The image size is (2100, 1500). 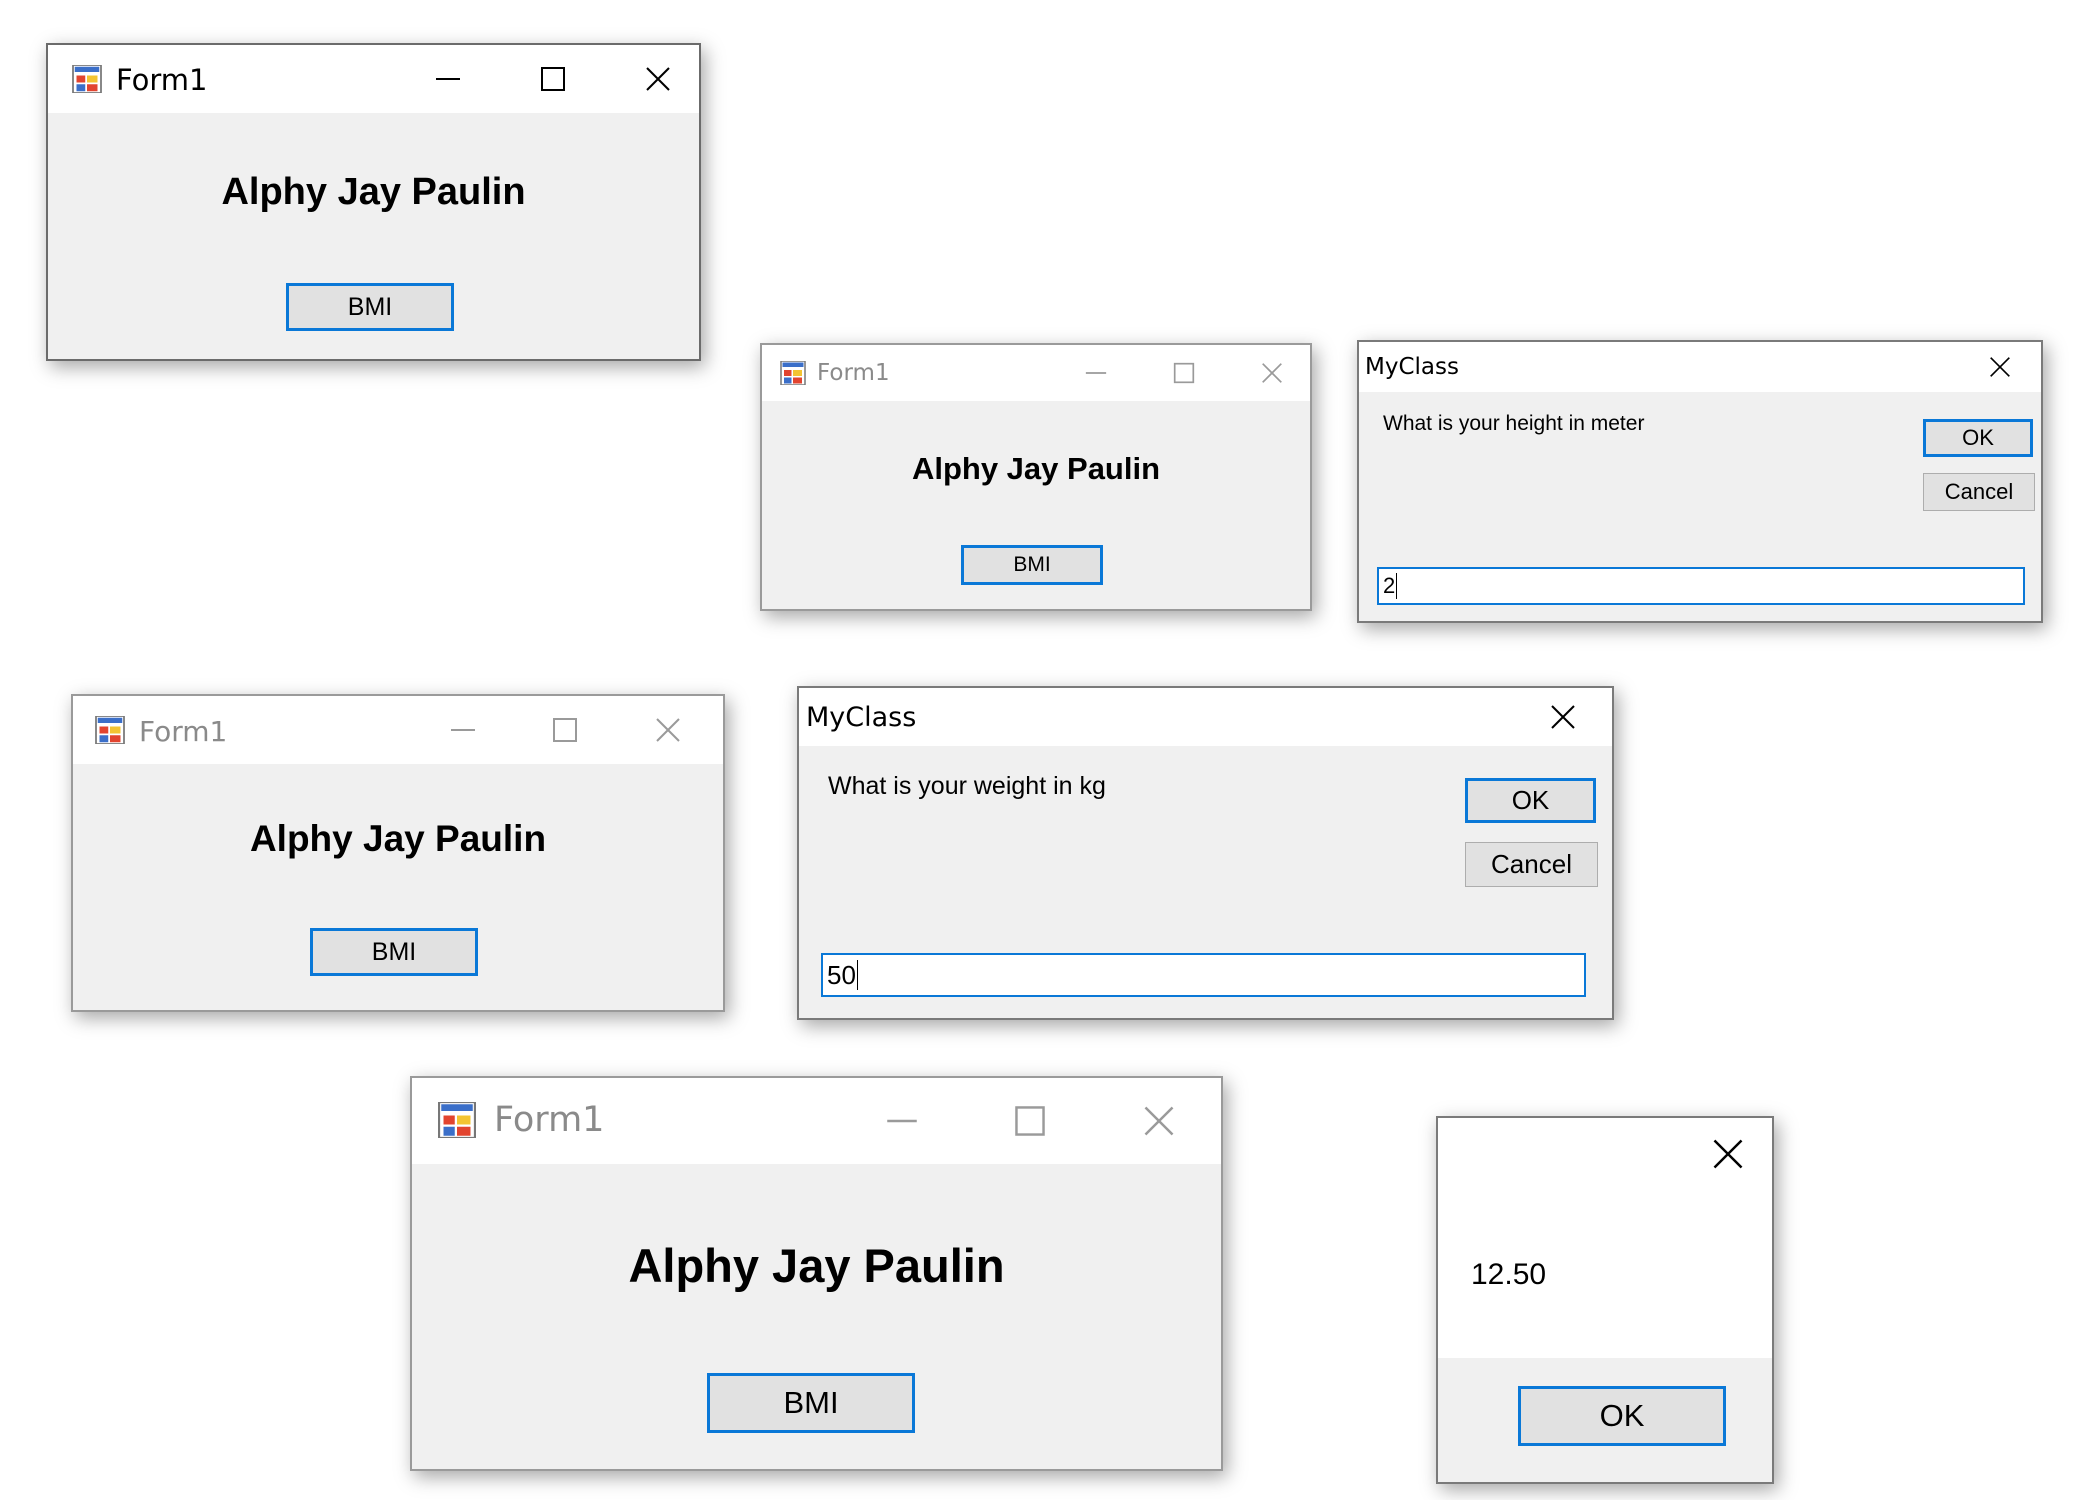 I want to click on form1-window-2: Form1 Alphy Jay Paulin BMI, so click(x=1036, y=477).